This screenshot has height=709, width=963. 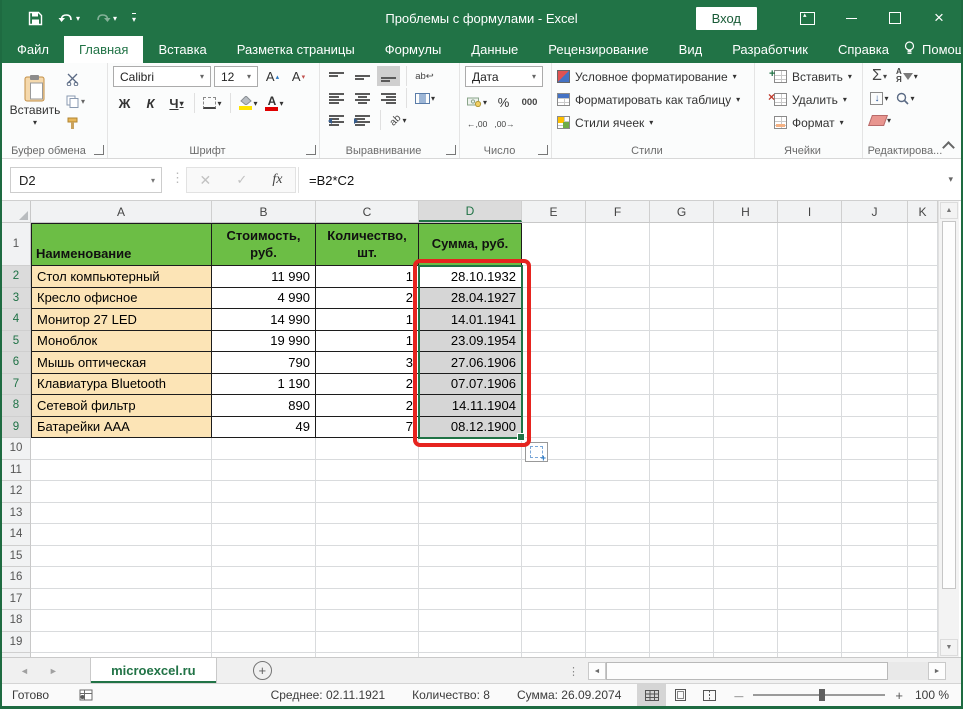 What do you see at coordinates (899, 695) in the screenshot?
I see `zoom-in-button` at bounding box center [899, 695].